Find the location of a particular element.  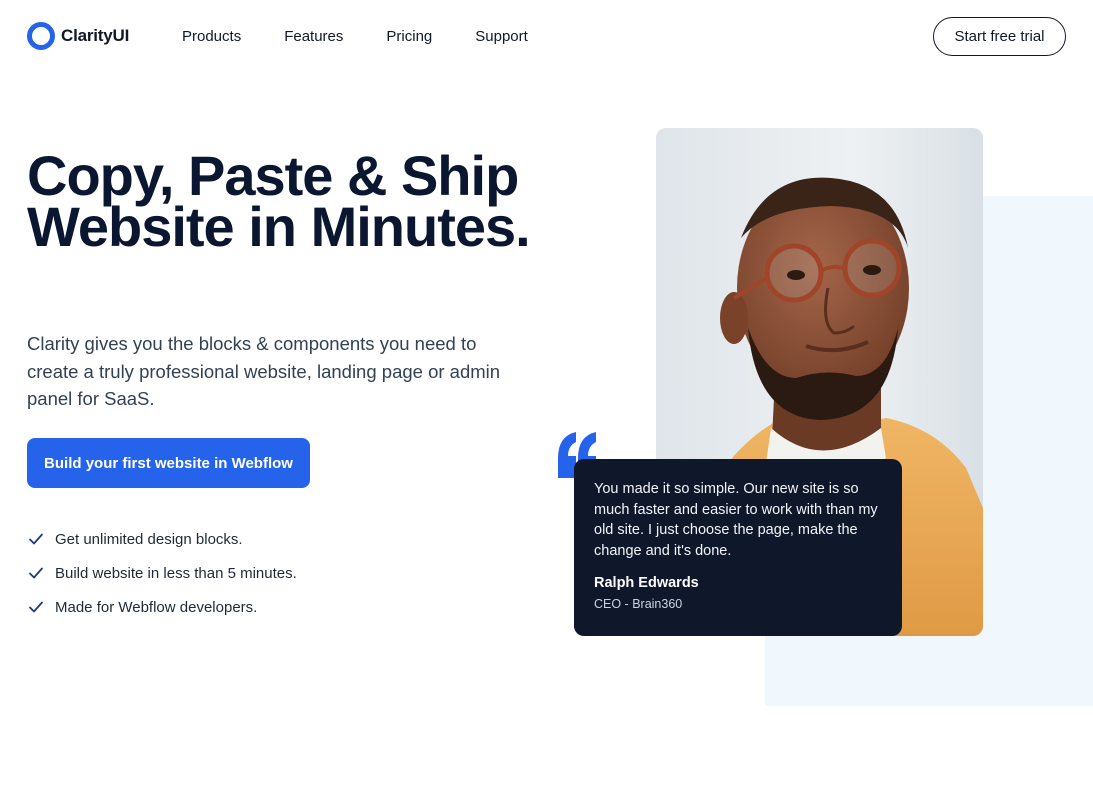

start-free-trial-button: Start free trial is located at coordinates (999, 36).